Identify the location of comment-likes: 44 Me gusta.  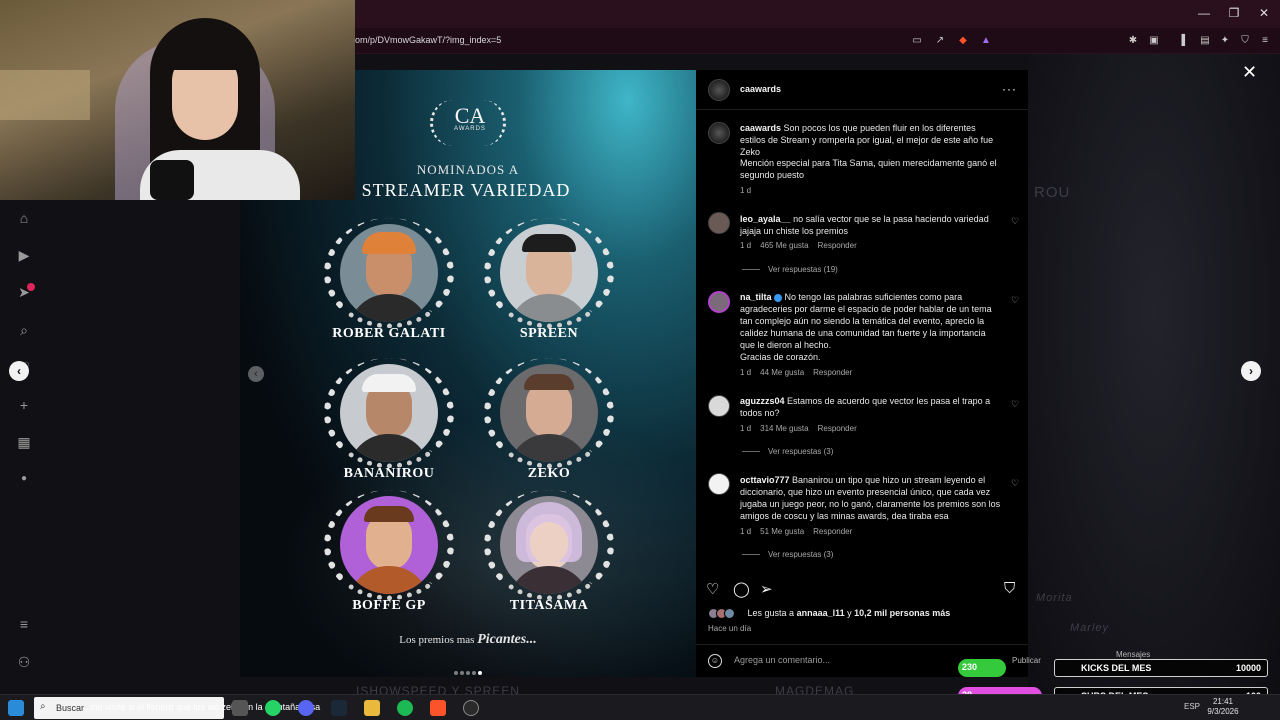
(782, 372).